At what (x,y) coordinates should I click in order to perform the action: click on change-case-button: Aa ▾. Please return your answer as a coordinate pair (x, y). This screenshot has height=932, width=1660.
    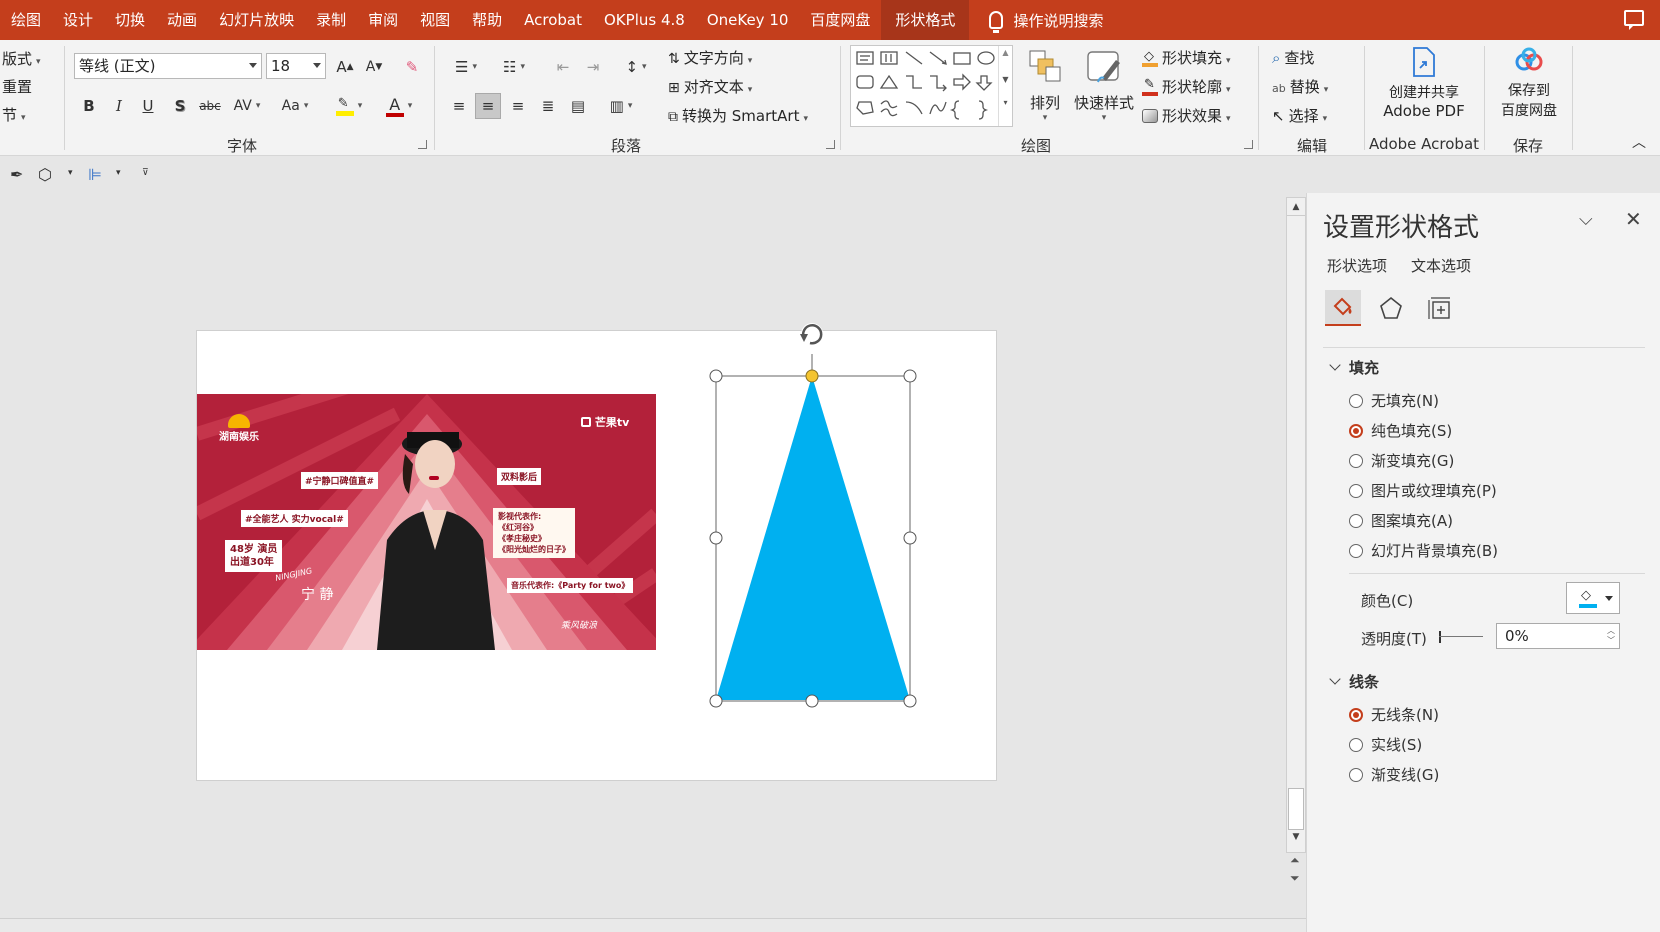
    Looking at the image, I should click on (295, 106).